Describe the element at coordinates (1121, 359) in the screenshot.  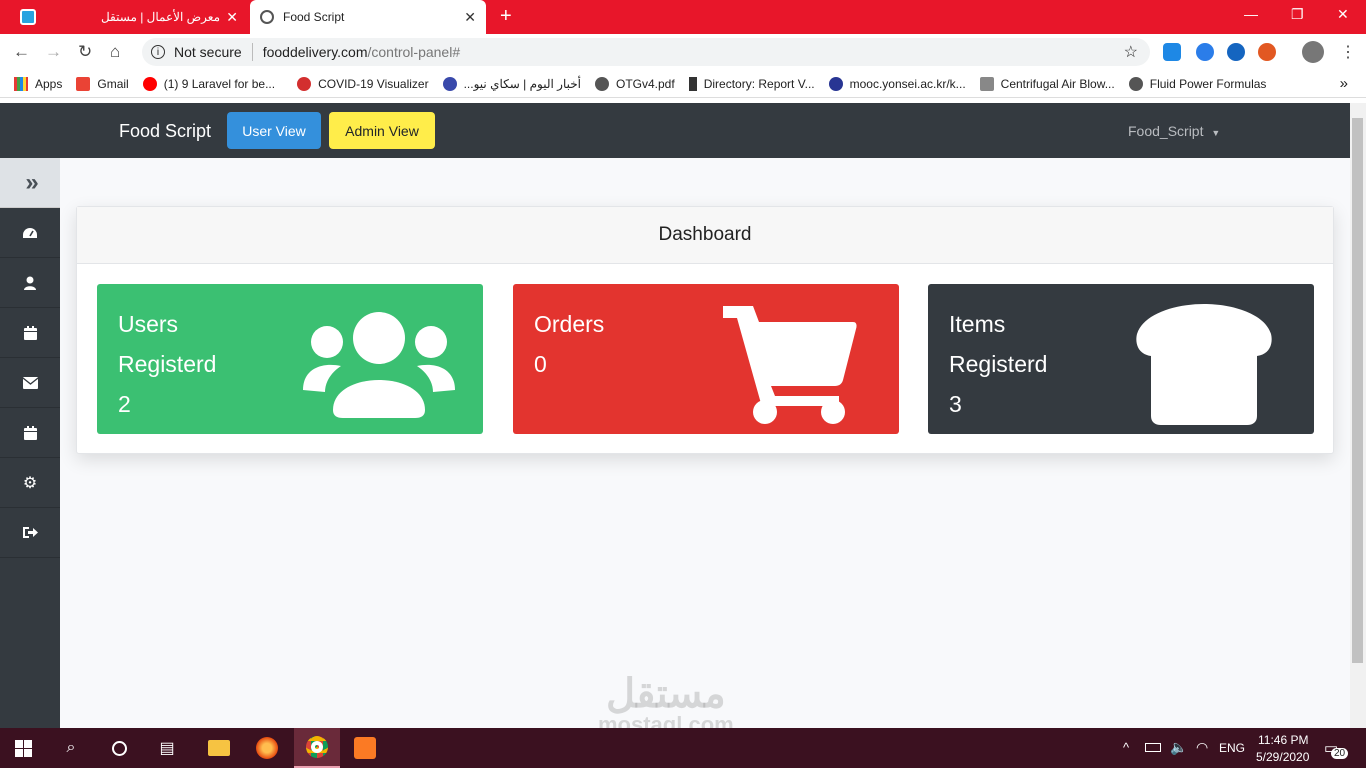
I see `stat-card-items: Items Registerd 3` at that location.